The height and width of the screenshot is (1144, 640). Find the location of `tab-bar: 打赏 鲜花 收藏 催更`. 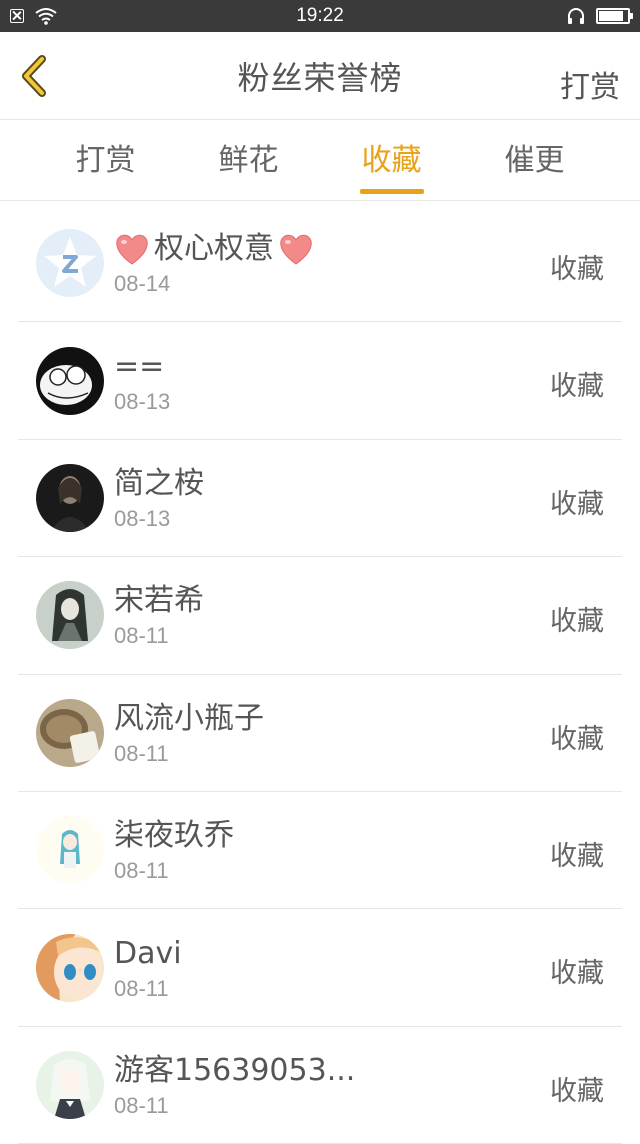

tab-bar: 打赏 鲜花 收藏 催更 is located at coordinates (320, 161).